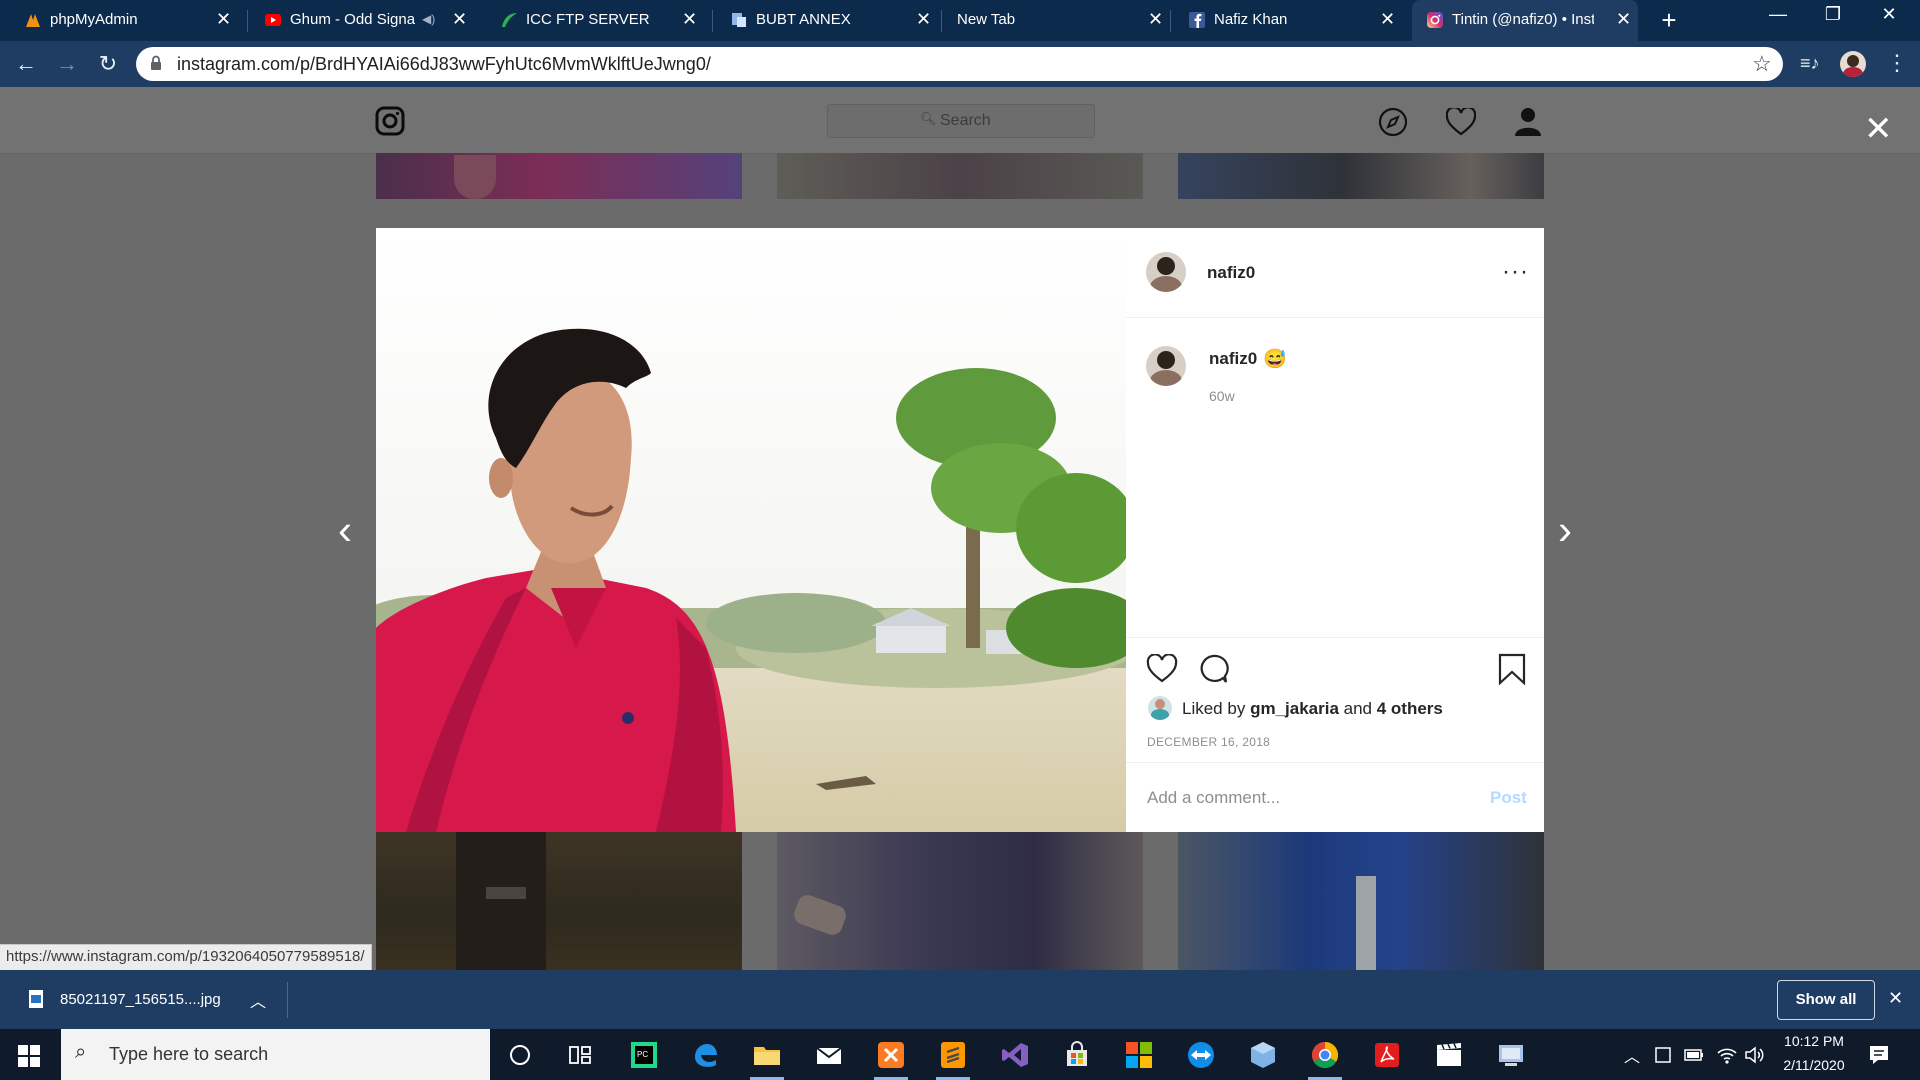 The image size is (1920, 1080). Describe the element at coordinates (580, 1055) in the screenshot. I see `task-view-icon` at that location.